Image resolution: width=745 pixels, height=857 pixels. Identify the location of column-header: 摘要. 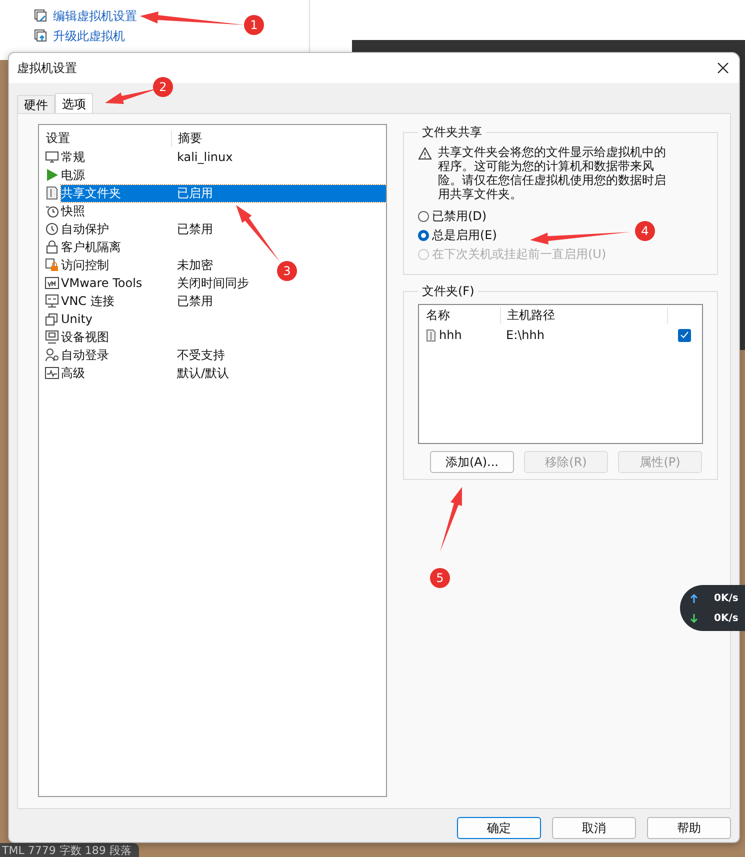
(189, 138).